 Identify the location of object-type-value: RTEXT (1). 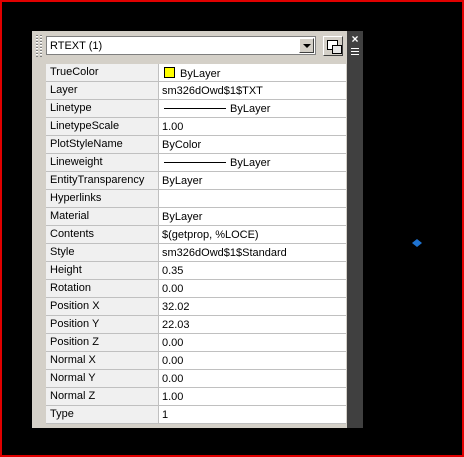
(76, 46).